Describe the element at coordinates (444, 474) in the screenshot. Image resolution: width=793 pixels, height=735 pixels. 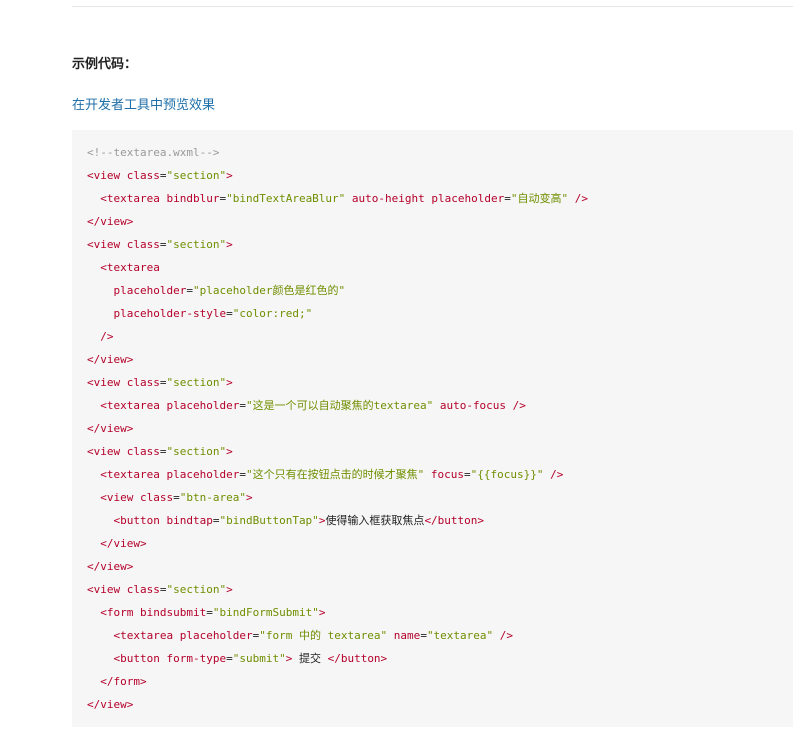
I see `code-attr: focus` at that location.